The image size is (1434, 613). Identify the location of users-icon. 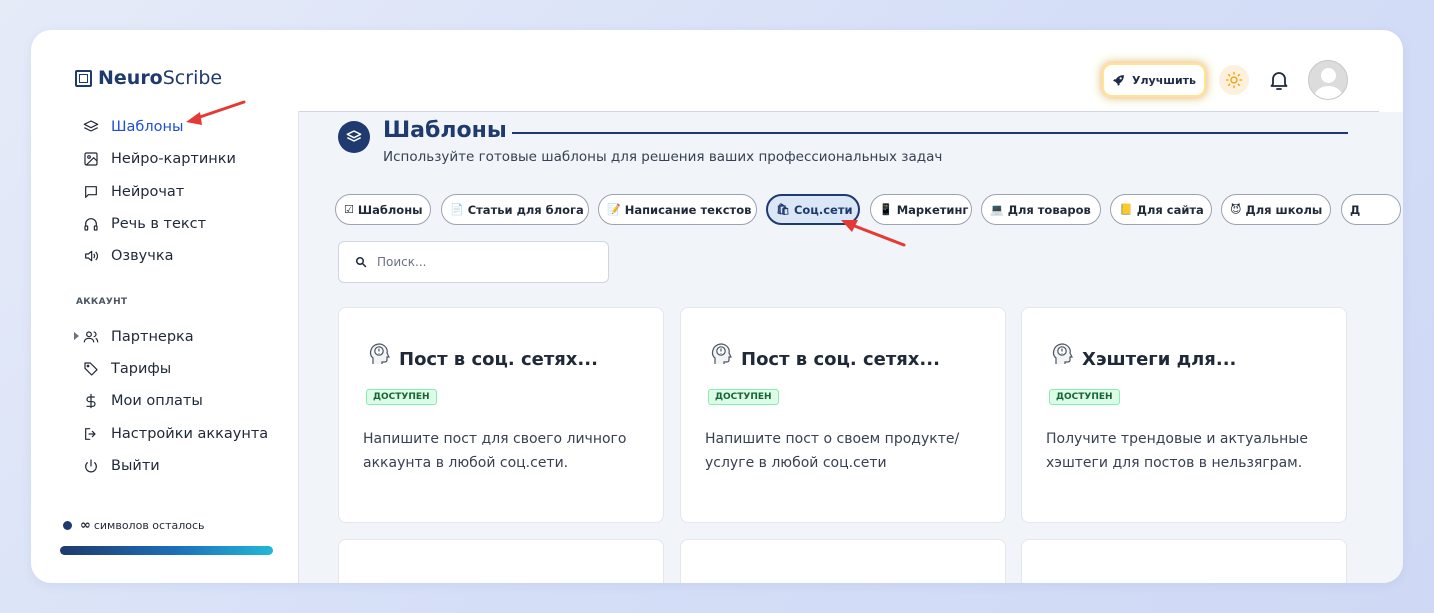
(91, 337).